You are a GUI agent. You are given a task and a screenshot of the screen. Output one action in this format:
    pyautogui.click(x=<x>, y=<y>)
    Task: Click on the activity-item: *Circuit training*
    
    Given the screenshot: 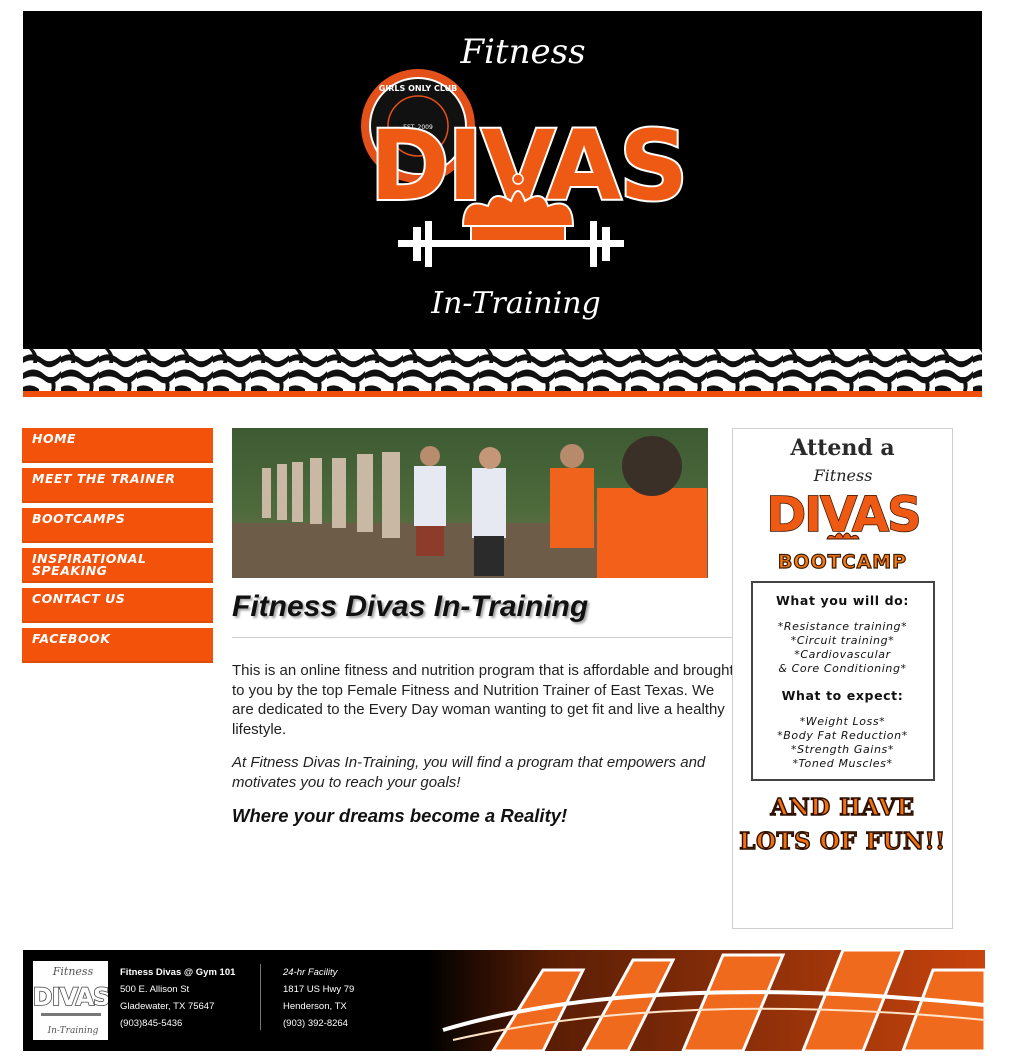 What is the action you would take?
    pyautogui.click(x=842, y=640)
    